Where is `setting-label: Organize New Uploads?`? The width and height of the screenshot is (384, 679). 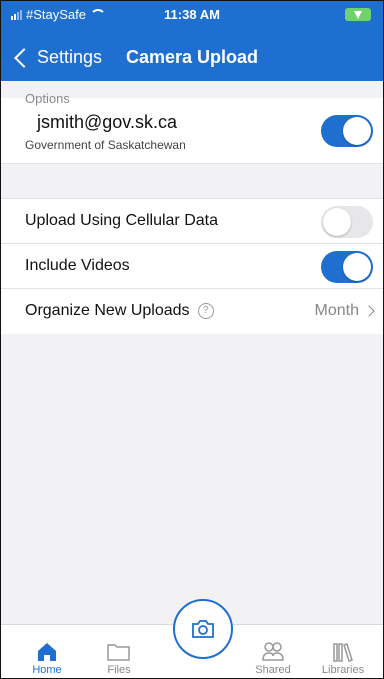
setting-label: Organize New Uploads? is located at coordinates (119, 311).